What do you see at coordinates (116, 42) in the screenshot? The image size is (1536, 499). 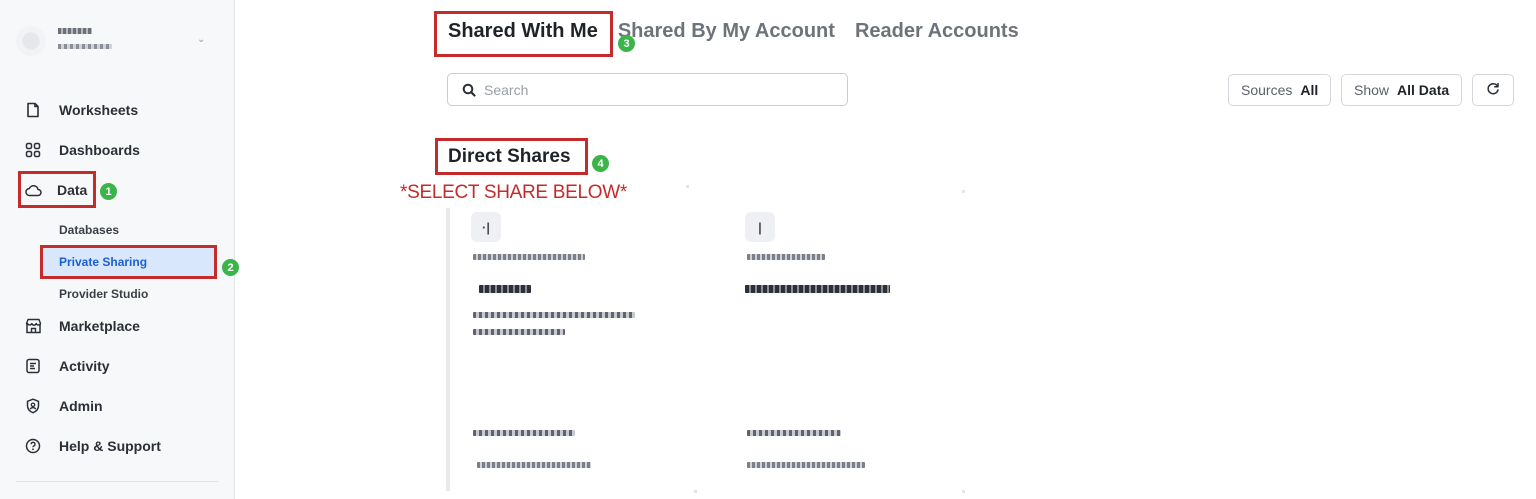 I see `account-switcher: ⌄` at bounding box center [116, 42].